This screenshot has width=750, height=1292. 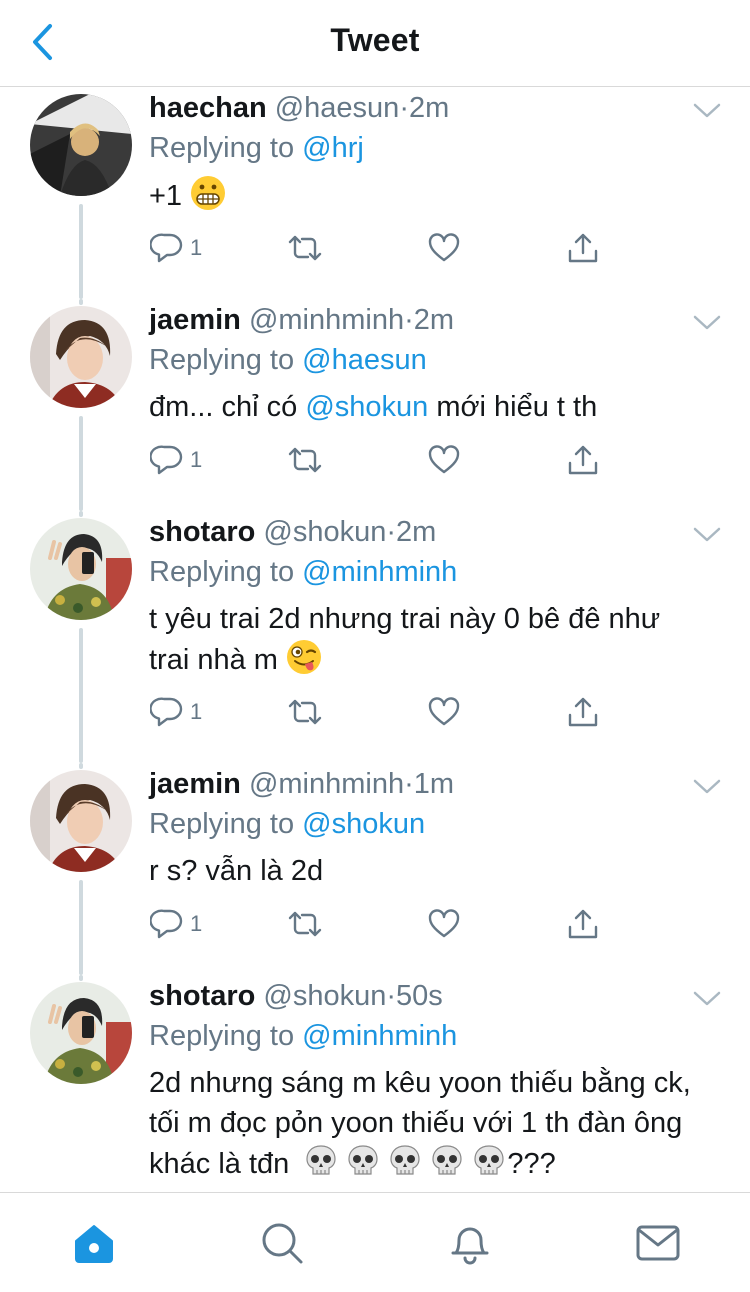 I want to click on home-icon, so click(x=94, y=1244).